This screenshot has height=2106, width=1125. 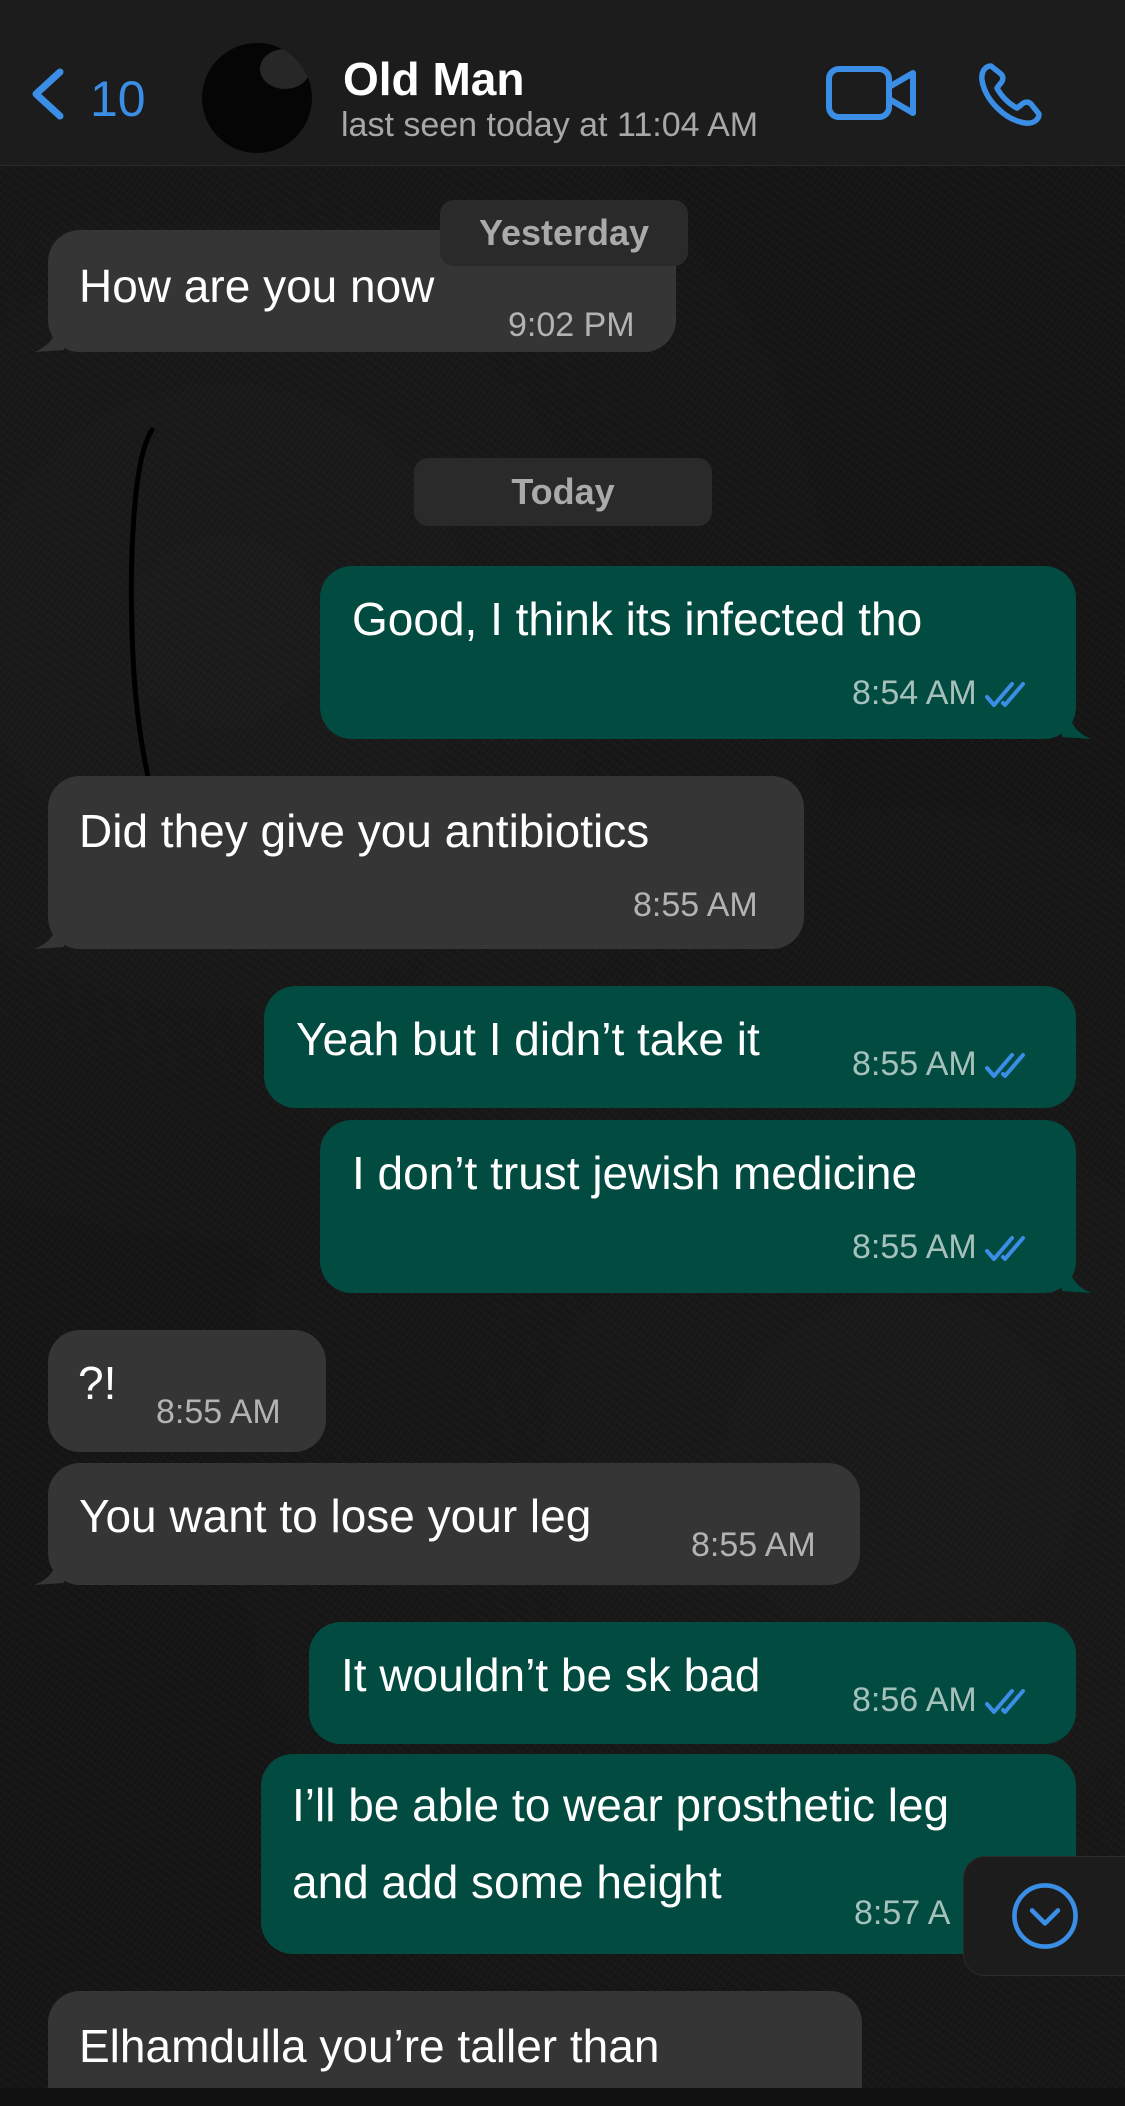 I want to click on message-incoming: You want to lose your leg 8:55 AM, so click(x=447, y=1524).